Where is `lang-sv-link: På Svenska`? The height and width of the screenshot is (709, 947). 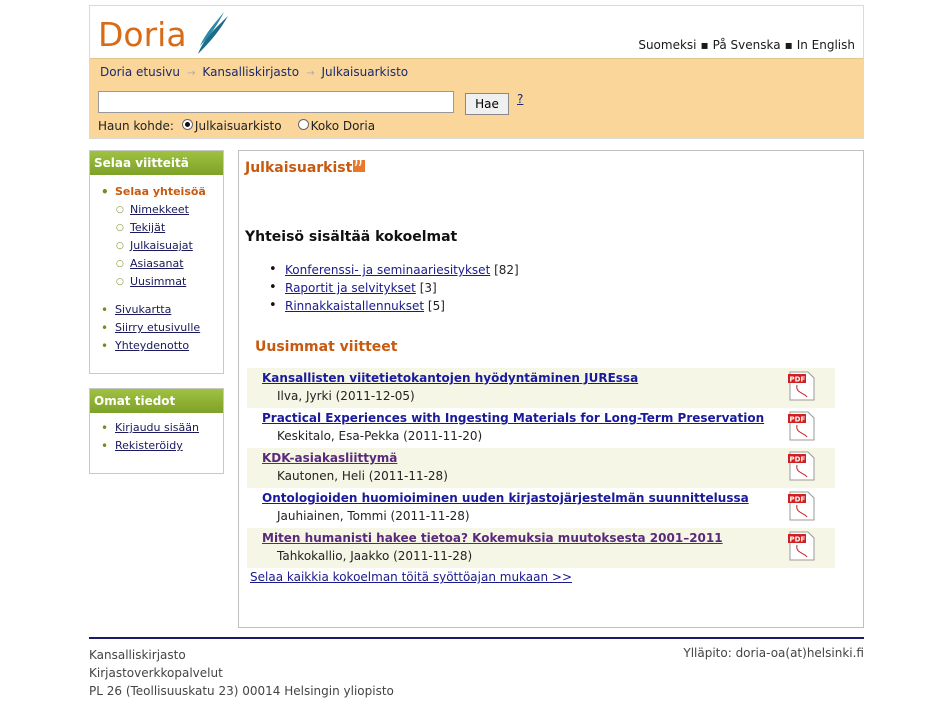 lang-sv-link: På Svenska is located at coordinates (747, 45).